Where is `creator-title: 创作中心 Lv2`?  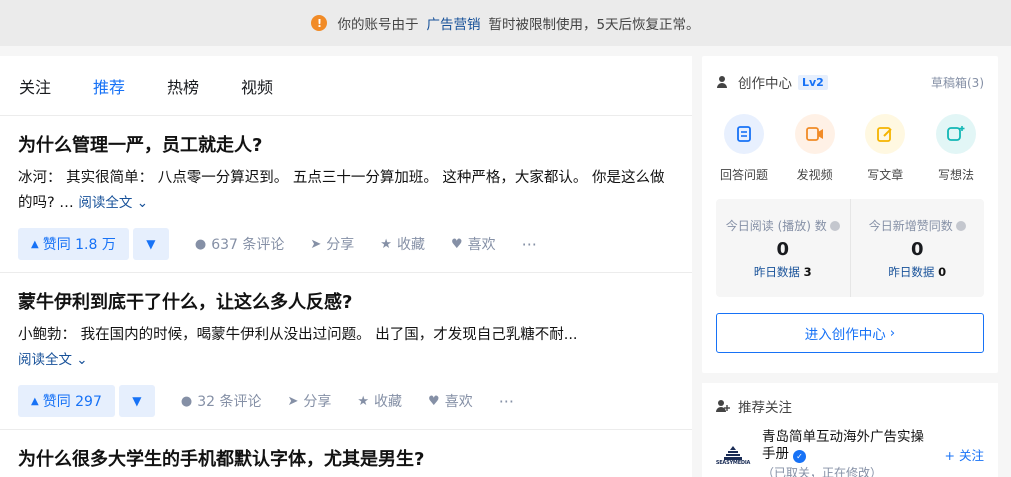 creator-title: 创作中心 Lv2 is located at coordinates (772, 82).